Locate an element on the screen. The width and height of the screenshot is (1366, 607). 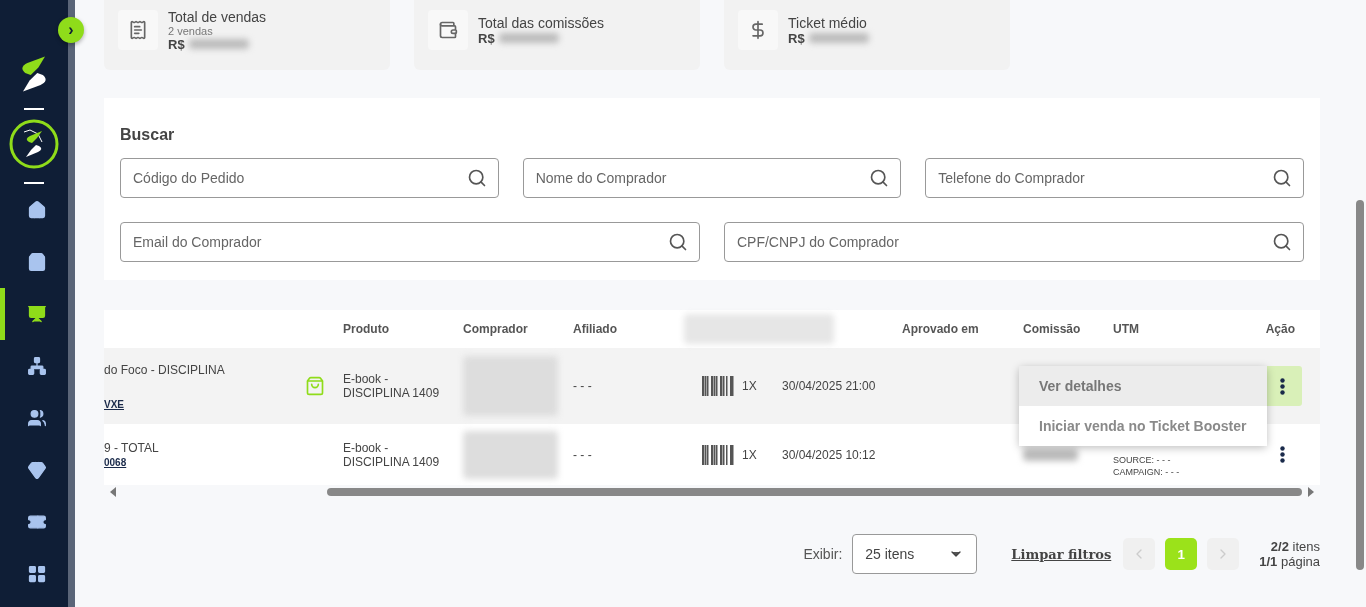
table-cell: do Foco - DISCIPLINA is located at coordinates (164, 369).